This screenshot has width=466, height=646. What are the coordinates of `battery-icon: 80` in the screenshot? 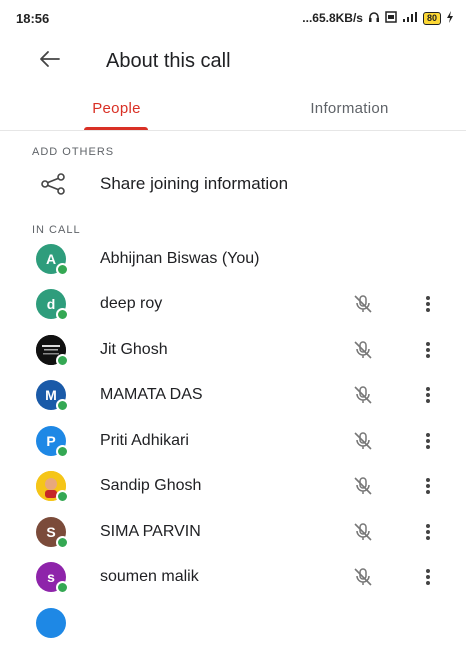 It's located at (431, 18).